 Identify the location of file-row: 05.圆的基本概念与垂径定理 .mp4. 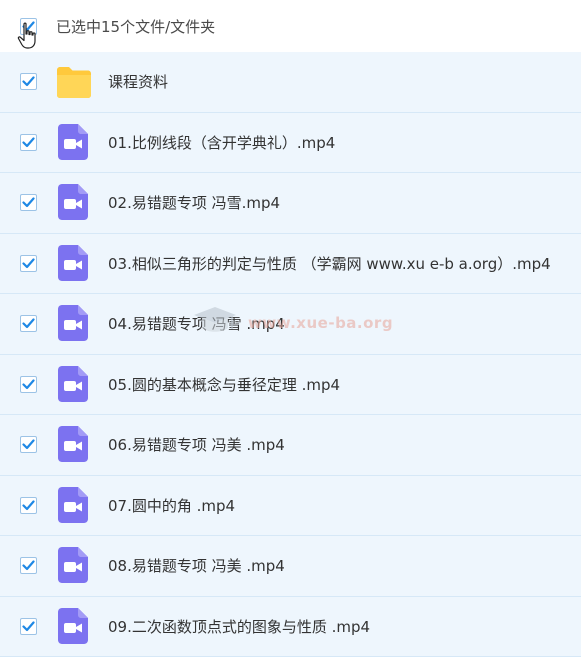
(290, 385).